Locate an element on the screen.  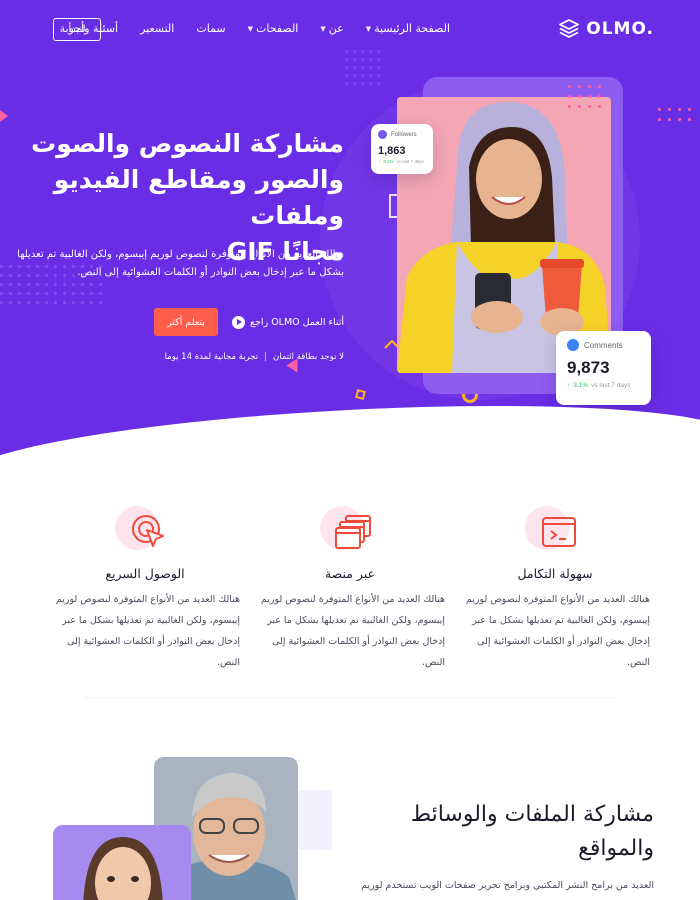
hero-title-line: والصور ومقاطع الفيديو وملفات is located at coordinates (198, 197).